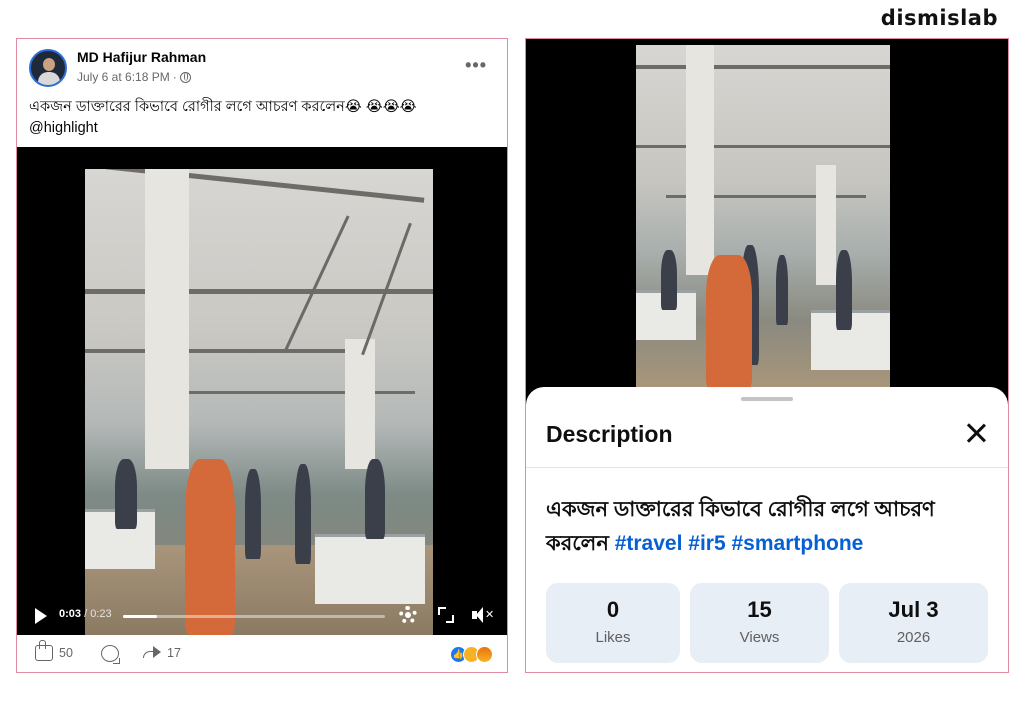 The image size is (1024, 713). I want to click on stat-likes: 0 Likes, so click(613, 623).